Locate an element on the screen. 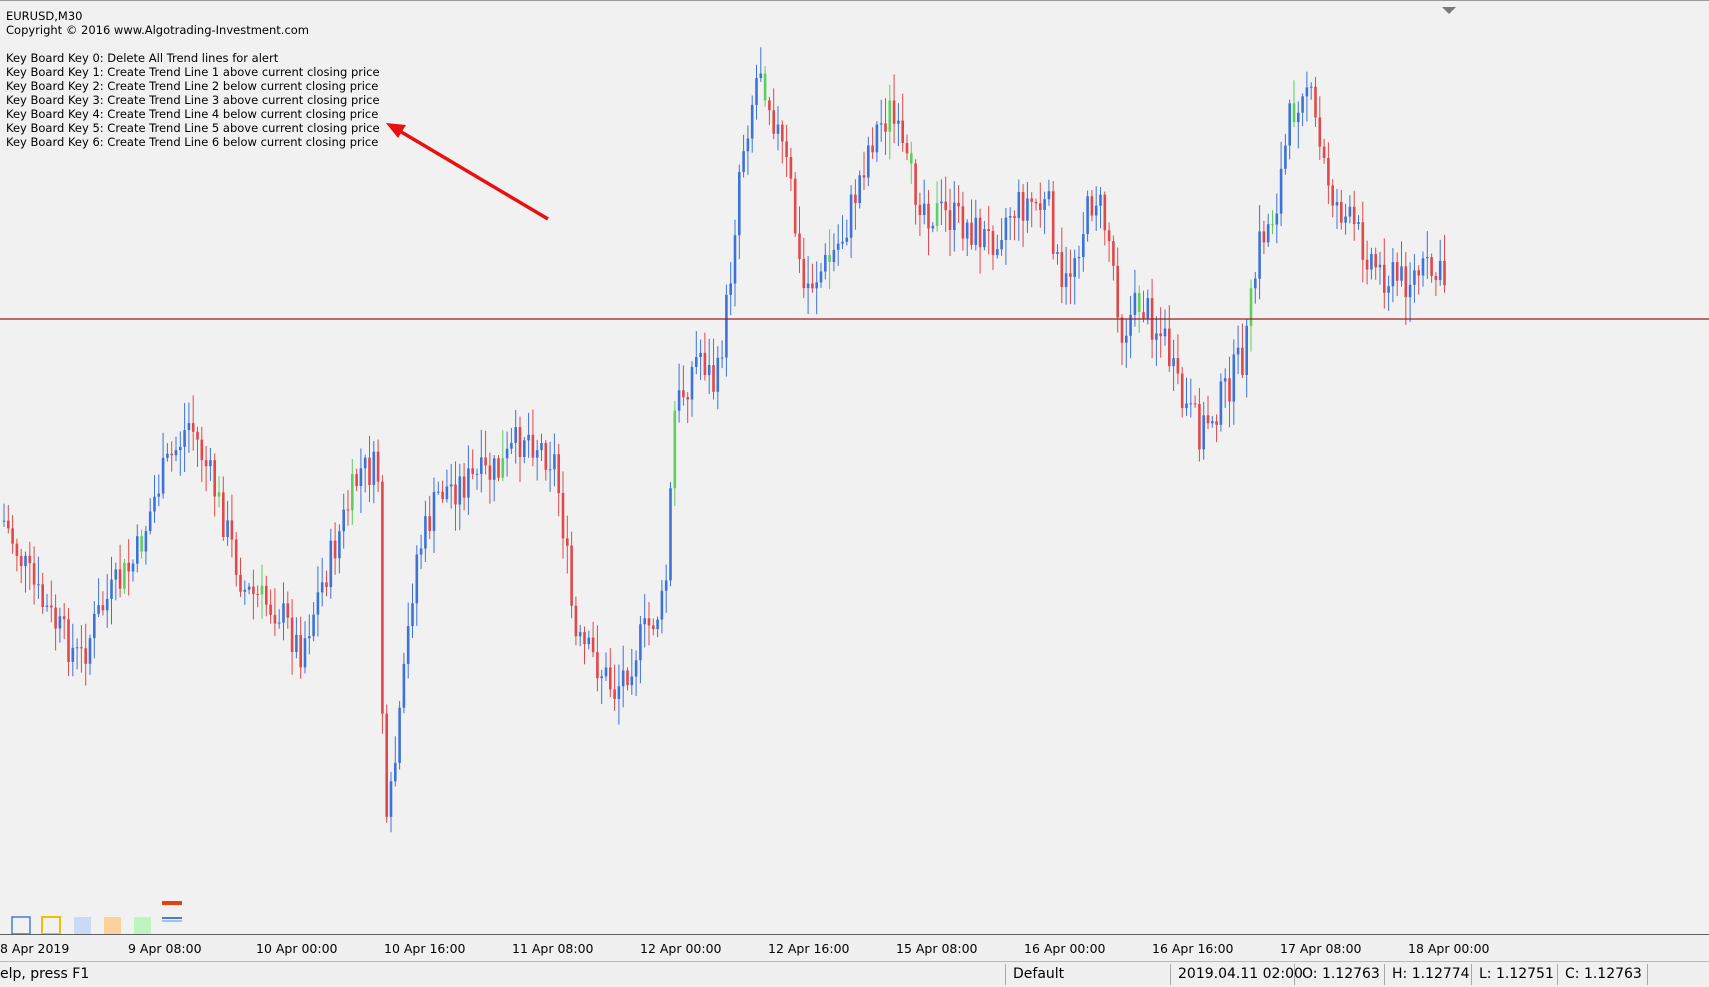 This screenshot has height=987, width=1709. yellow-square-icon is located at coordinates (51, 925).